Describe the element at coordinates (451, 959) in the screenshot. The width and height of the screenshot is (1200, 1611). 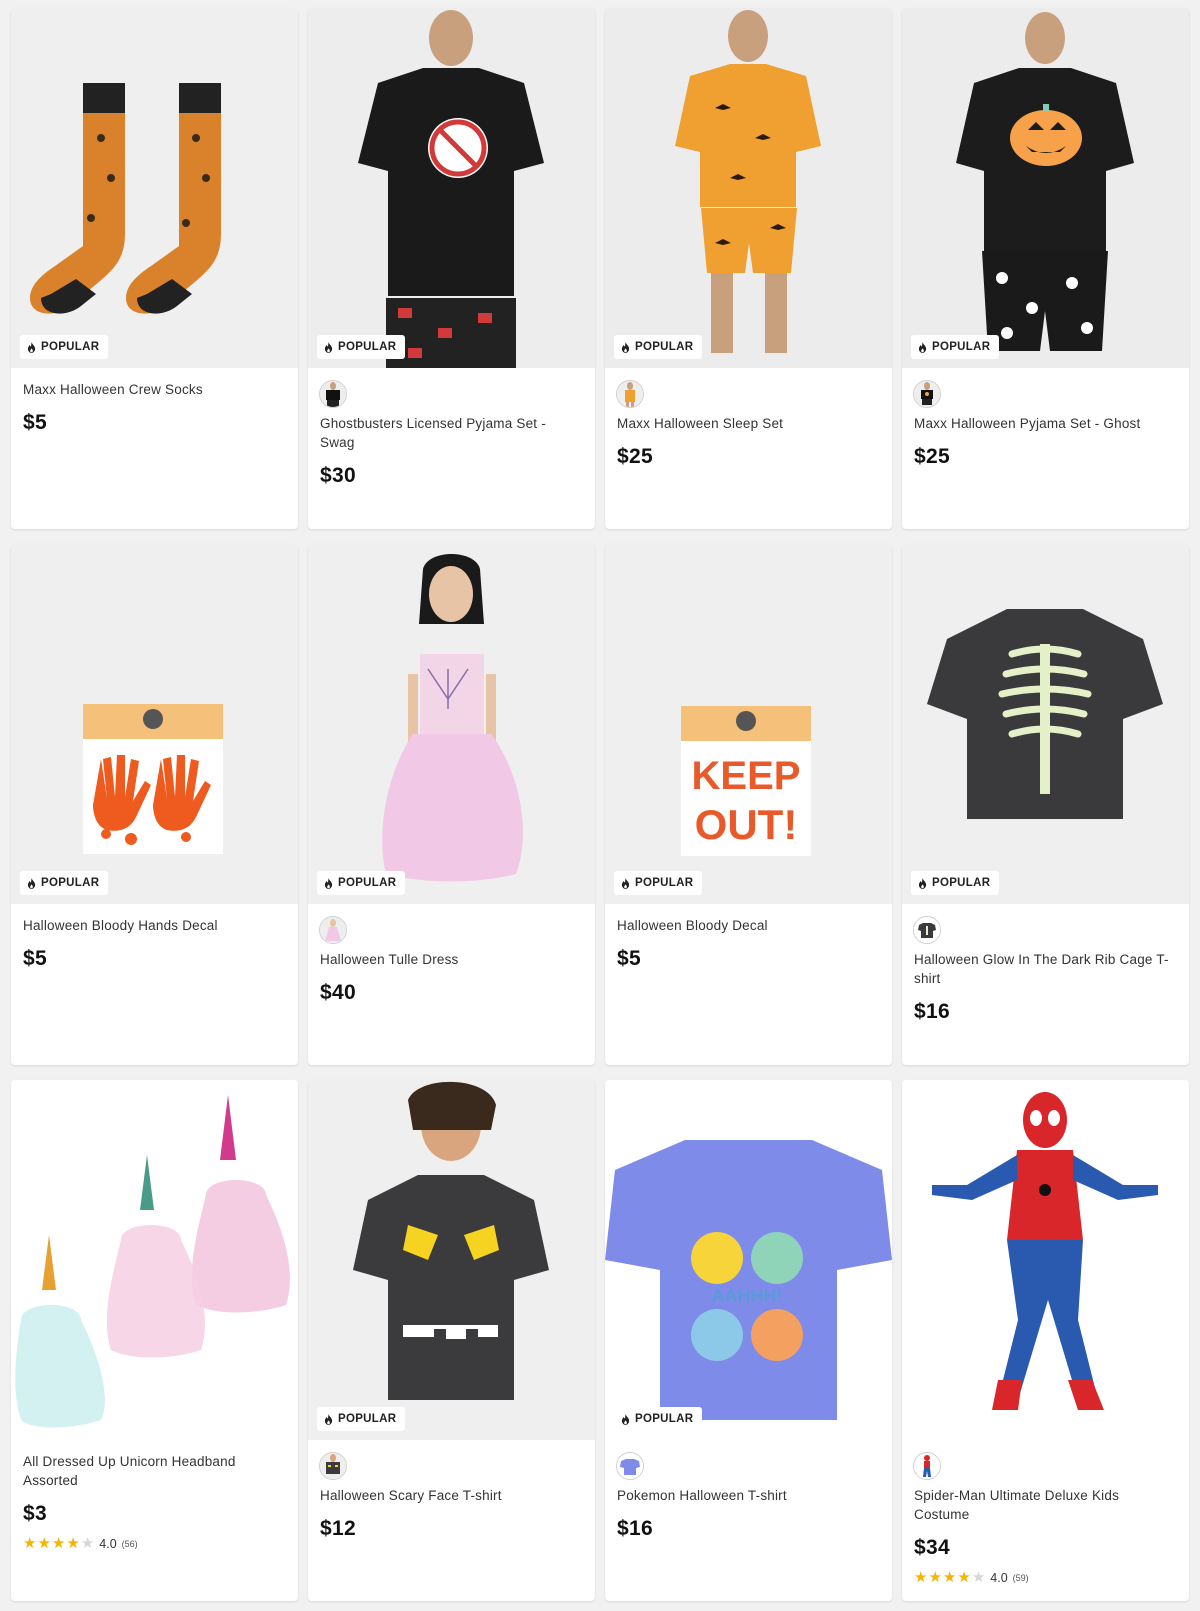
I see `product-title: Halloween Tulle Dress` at that location.